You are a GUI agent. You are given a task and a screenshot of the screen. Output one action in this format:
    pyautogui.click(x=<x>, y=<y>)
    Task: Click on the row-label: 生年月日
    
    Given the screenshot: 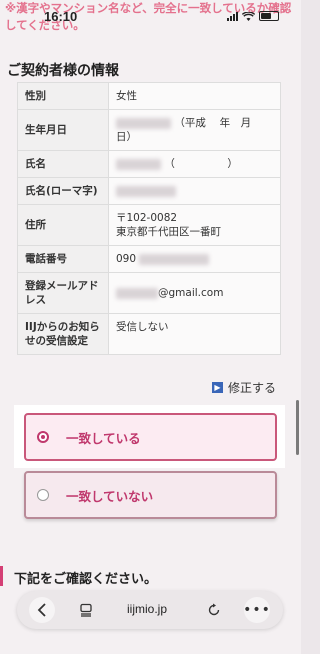 What is the action you would take?
    pyautogui.click(x=63, y=130)
    